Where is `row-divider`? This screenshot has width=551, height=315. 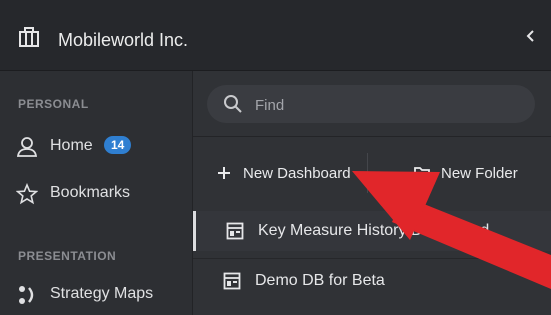
row-divider is located at coordinates (372, 258).